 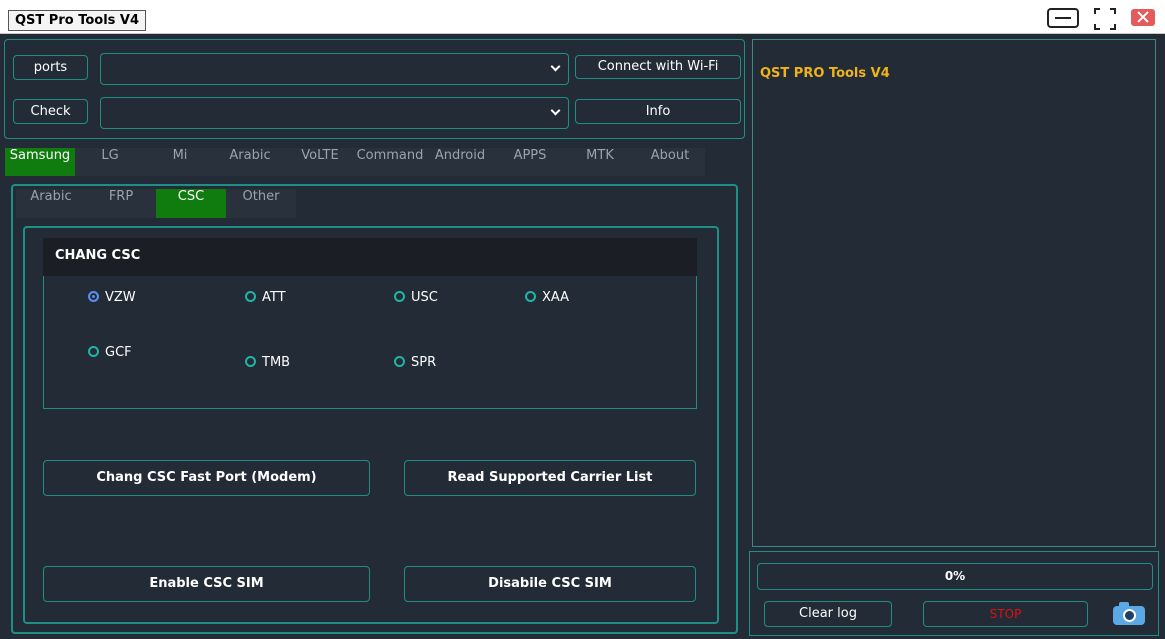 I want to click on csc-group-box, so click(x=370, y=342).